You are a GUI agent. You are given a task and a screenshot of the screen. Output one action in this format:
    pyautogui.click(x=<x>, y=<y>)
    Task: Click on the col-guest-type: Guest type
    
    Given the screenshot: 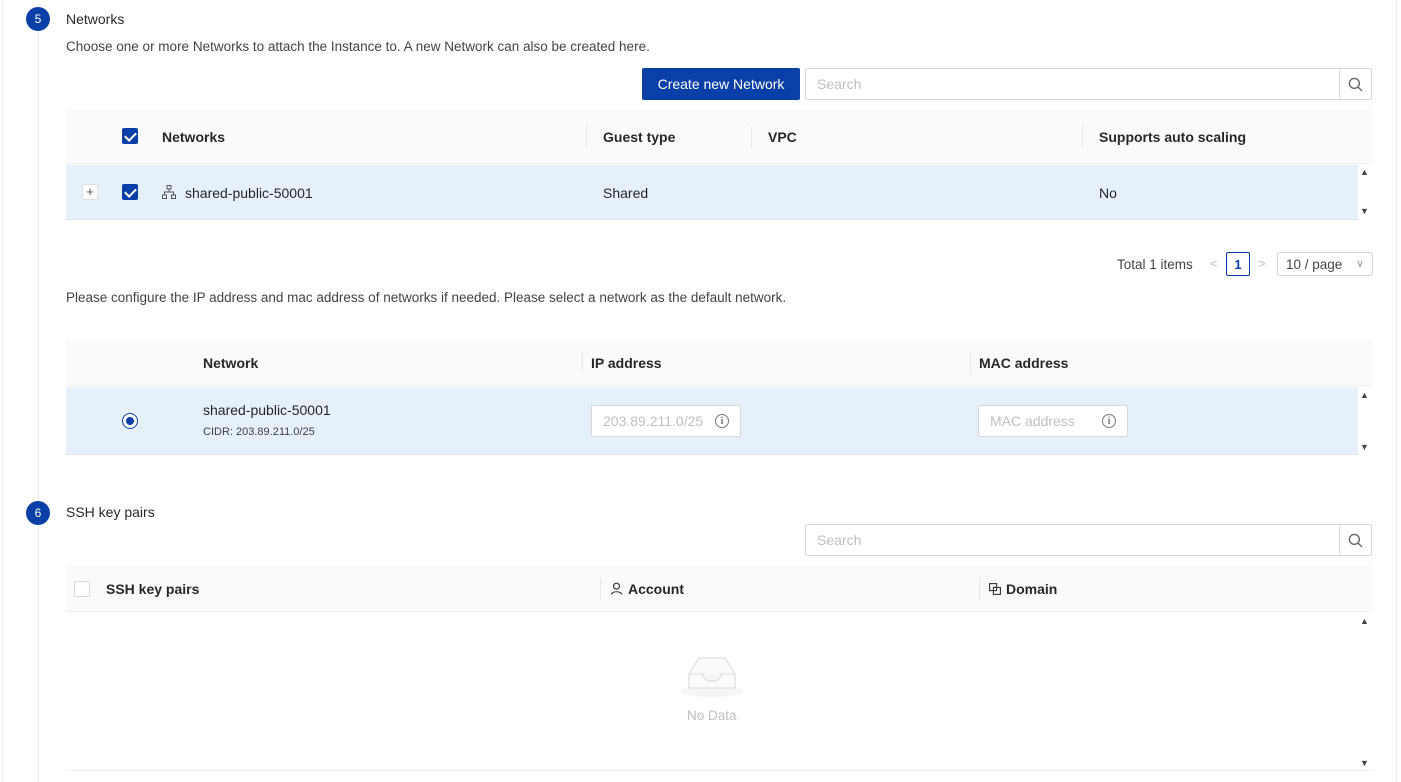 What is the action you would take?
    pyautogui.click(x=639, y=136)
    